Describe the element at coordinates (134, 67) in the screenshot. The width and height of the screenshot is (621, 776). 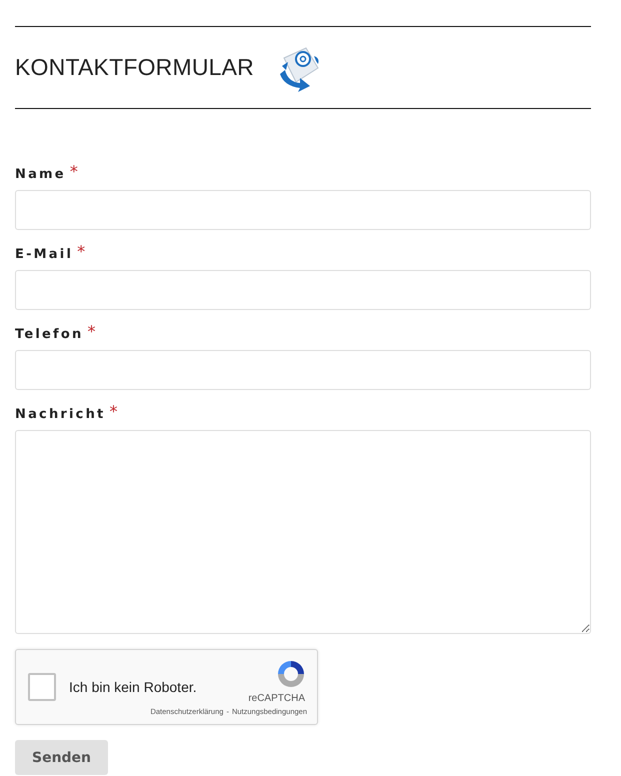
I see `form-title: KONTAKTFORMULAR` at that location.